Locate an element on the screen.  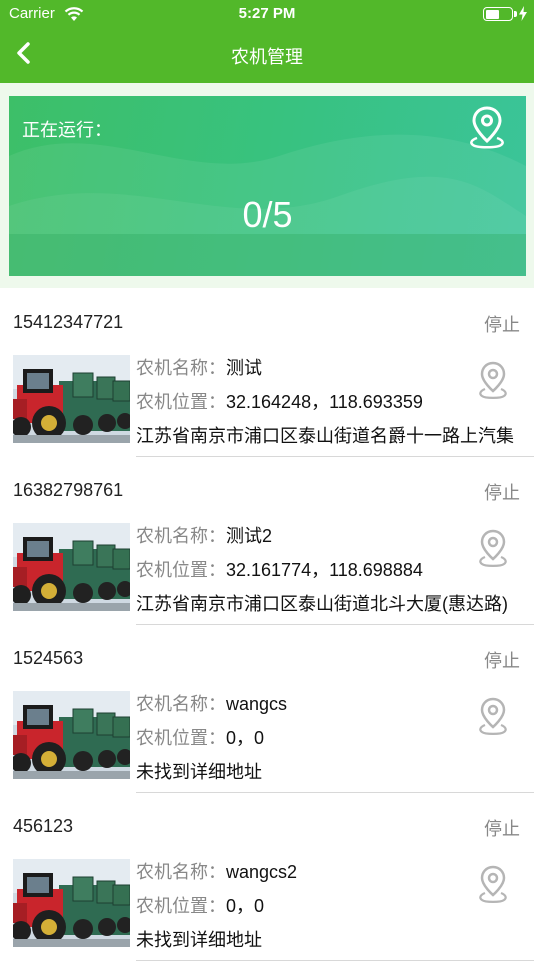
machine-name-row: 农机名称：测试 is located at coordinates (199, 367).